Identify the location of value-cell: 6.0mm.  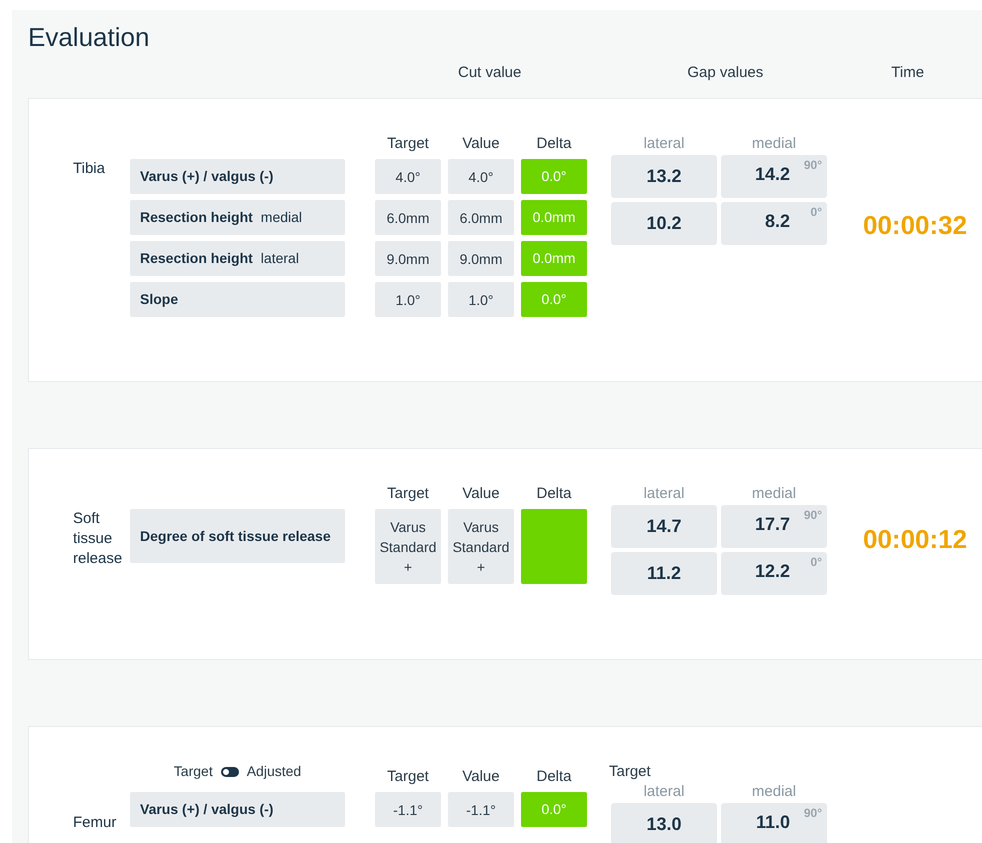
(481, 217).